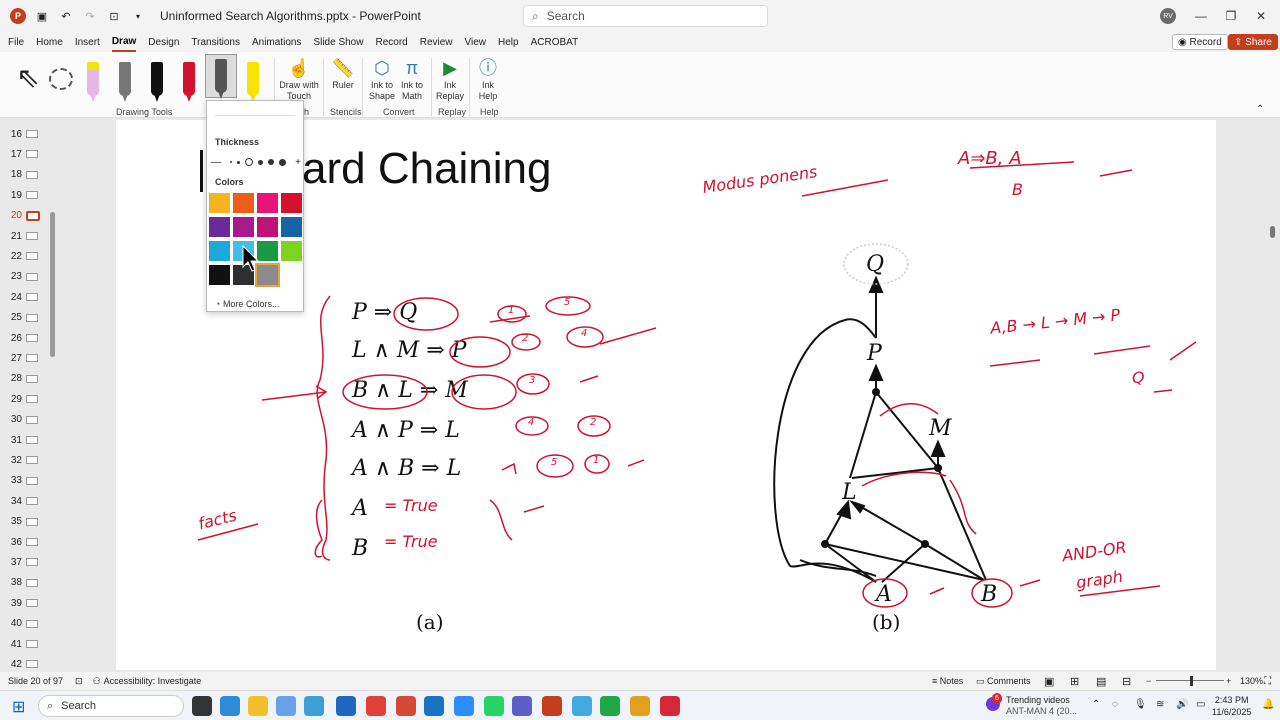 The width and height of the screenshot is (1280, 720). I want to click on palette-icon: ◔, so click(219, 304).